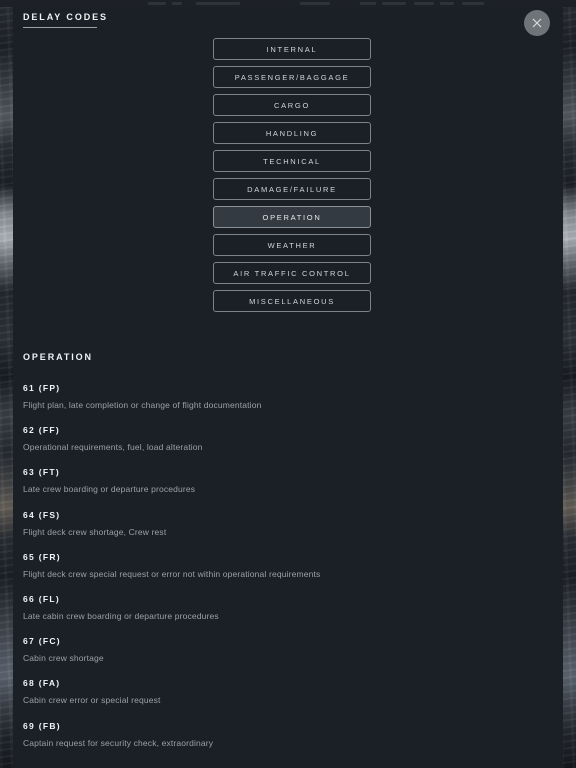 The image size is (576, 768). I want to click on code-label: 62 (FF), so click(41, 430).